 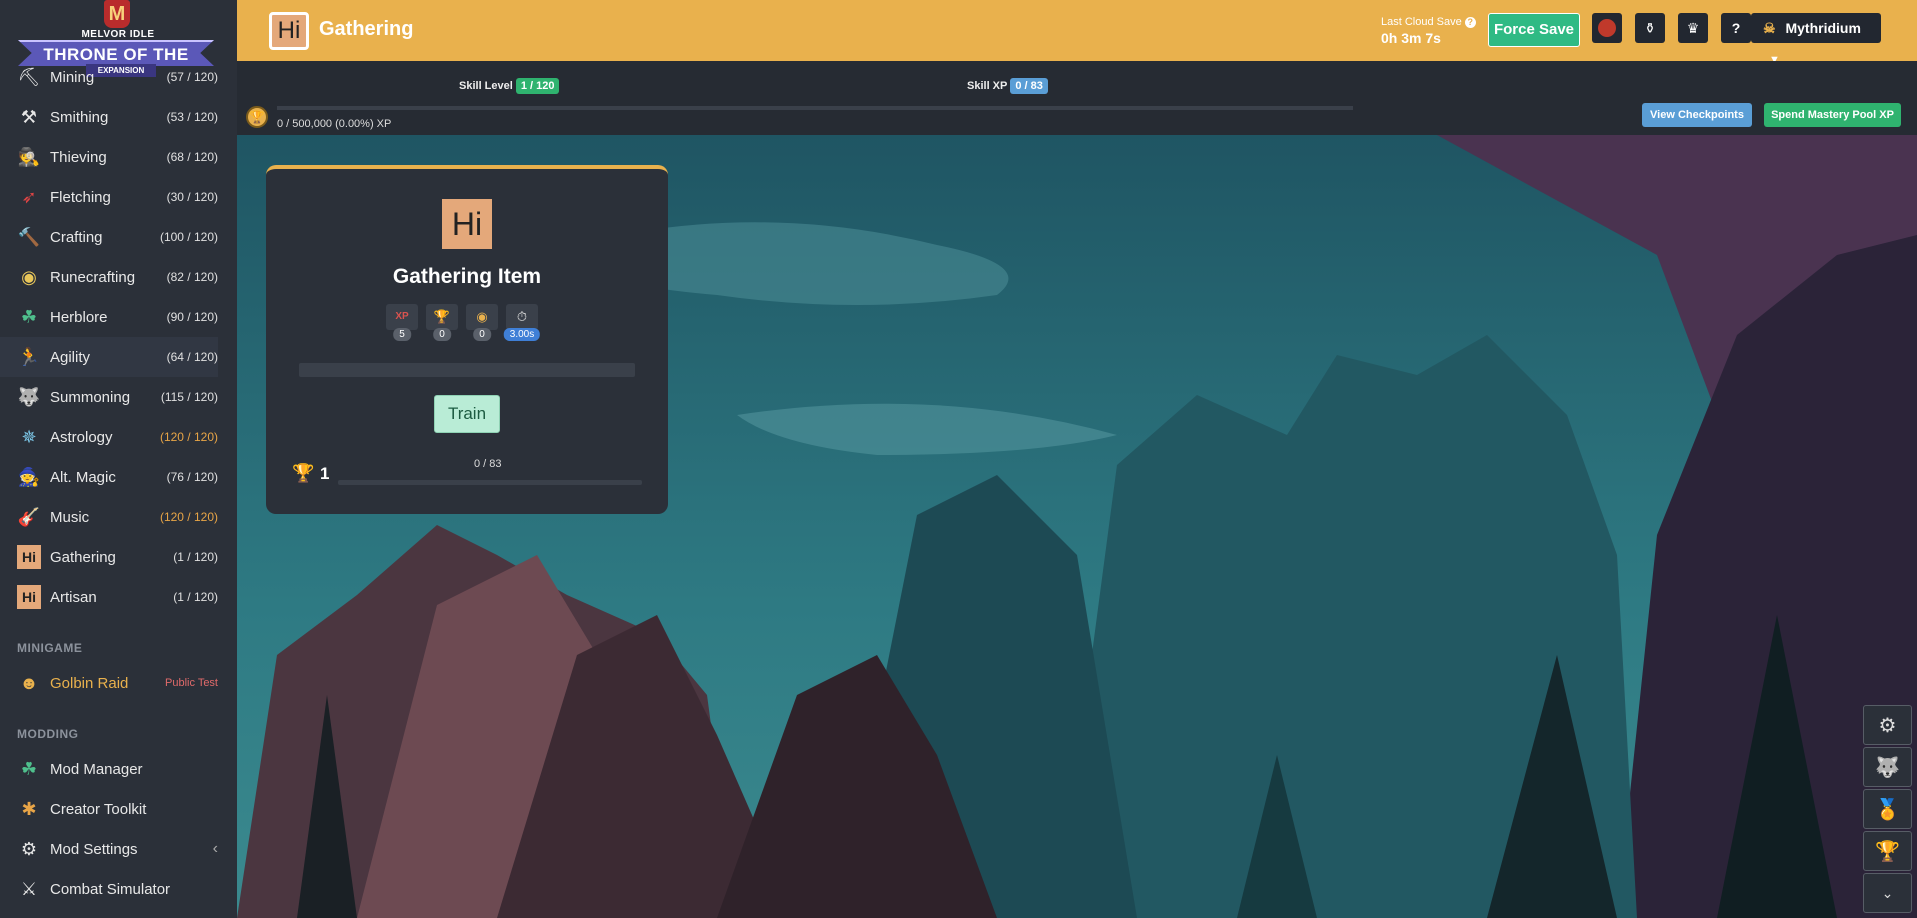 What do you see at coordinates (109, 517) in the screenshot?
I see `sidebar-item-music: 🎸 Music (120 / 120)` at bounding box center [109, 517].